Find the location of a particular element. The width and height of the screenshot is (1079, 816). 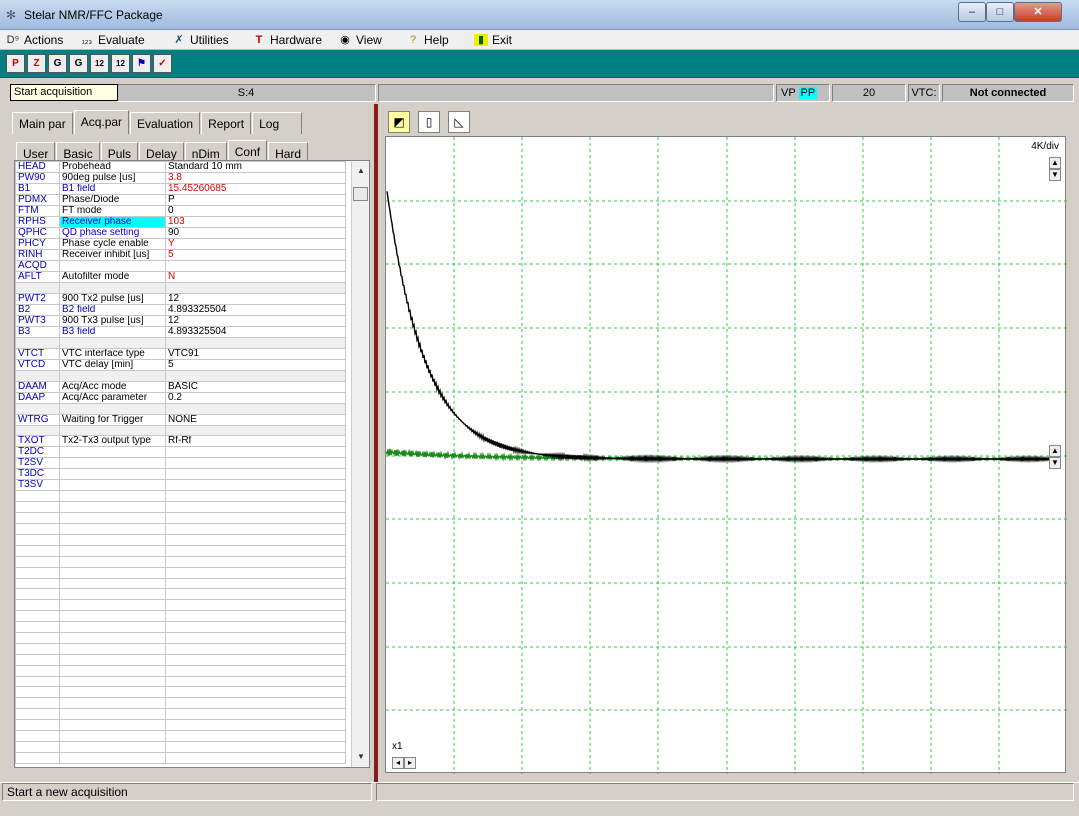

fit-button-2: G is located at coordinates (78, 63).